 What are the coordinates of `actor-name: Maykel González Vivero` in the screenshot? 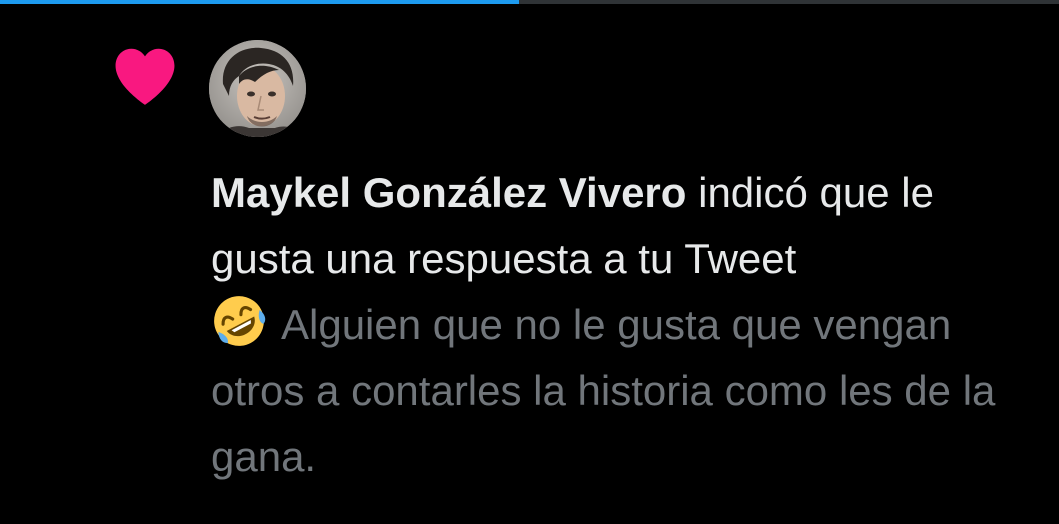 It's located at (448, 192).